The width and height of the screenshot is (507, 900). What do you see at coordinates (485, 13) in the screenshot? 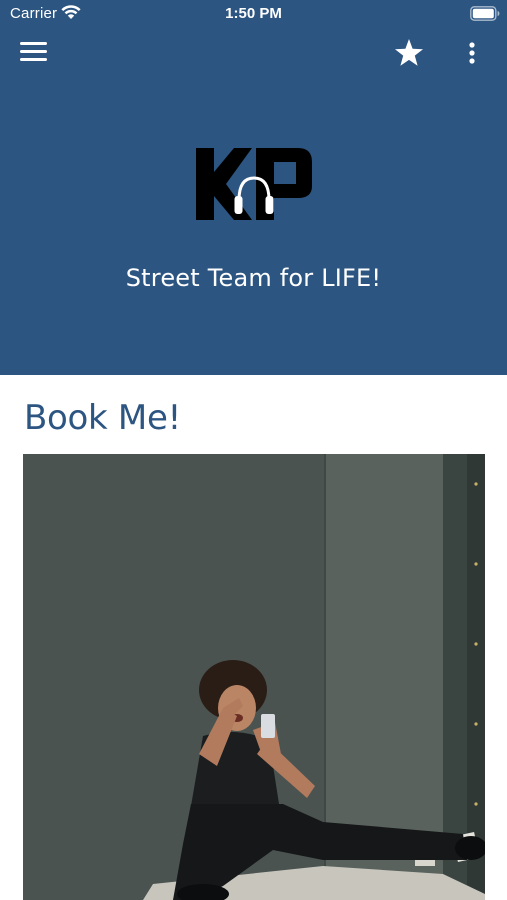
I see `battery-icon` at bounding box center [485, 13].